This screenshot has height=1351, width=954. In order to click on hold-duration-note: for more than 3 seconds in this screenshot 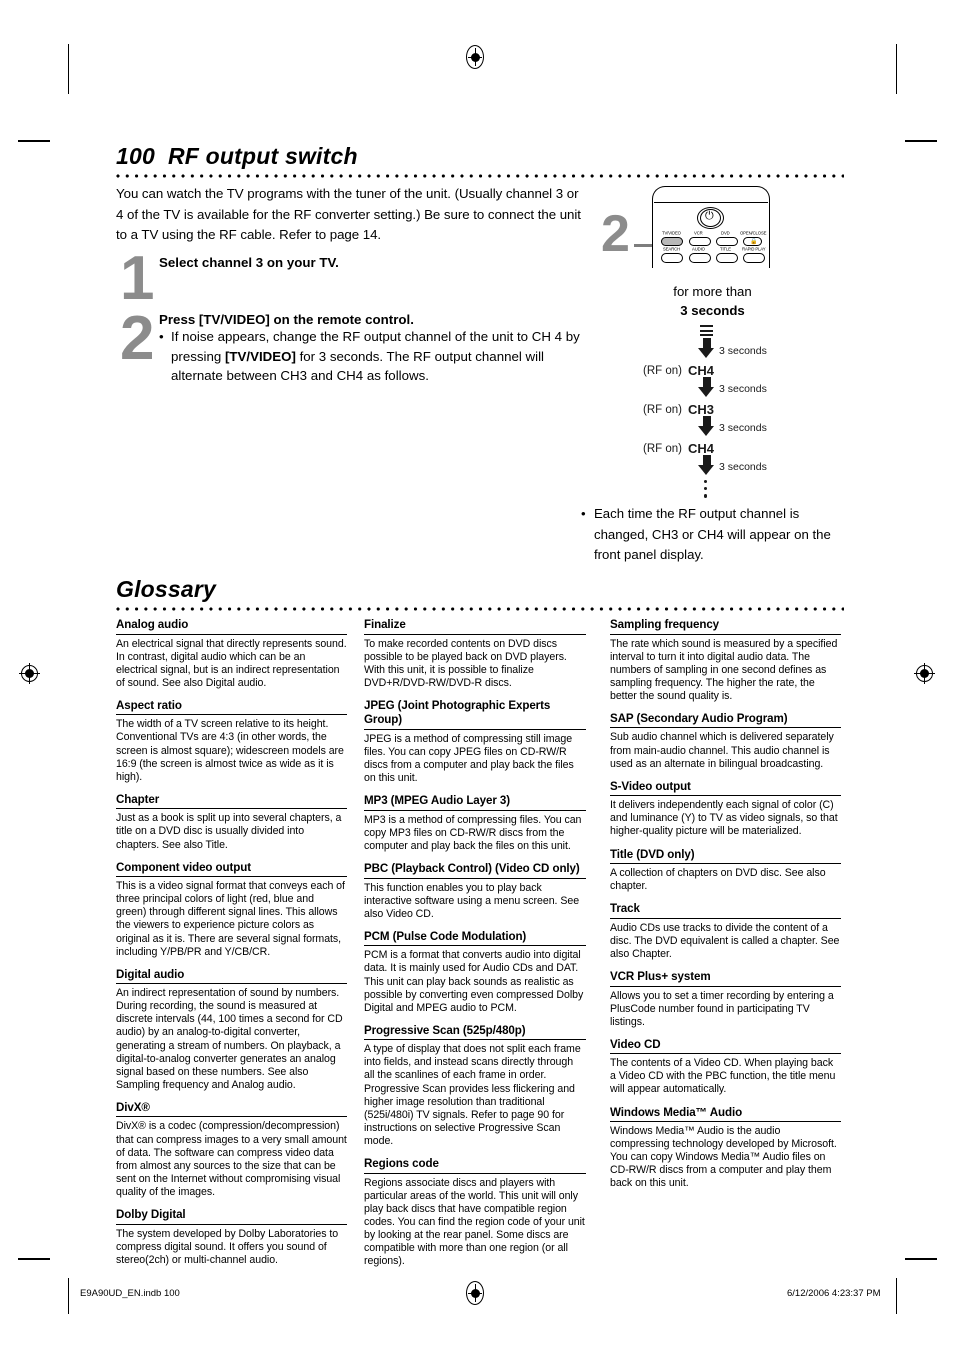, I will do `click(712, 301)`.